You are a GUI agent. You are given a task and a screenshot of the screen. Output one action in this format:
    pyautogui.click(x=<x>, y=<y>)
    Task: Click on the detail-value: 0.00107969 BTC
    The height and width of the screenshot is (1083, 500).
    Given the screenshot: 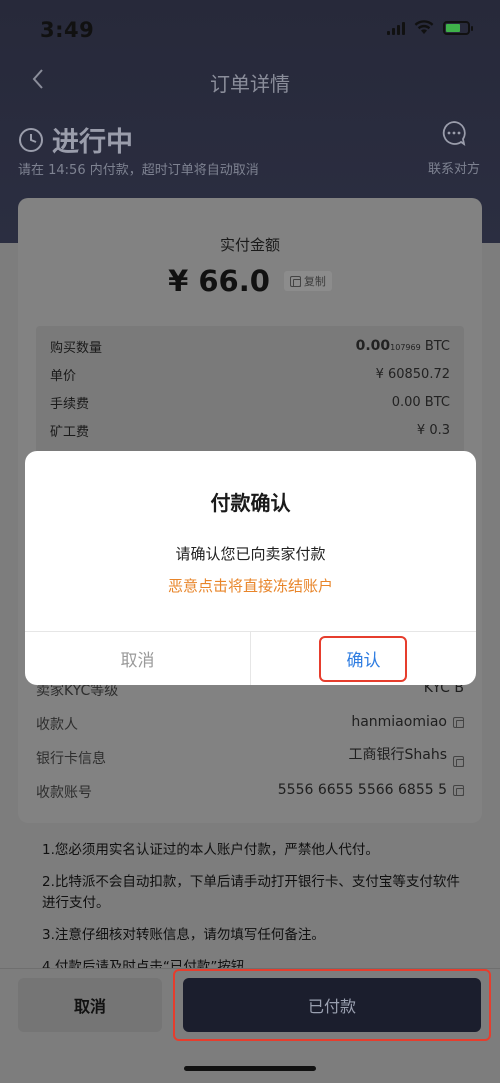 What is the action you would take?
    pyautogui.click(x=402, y=346)
    